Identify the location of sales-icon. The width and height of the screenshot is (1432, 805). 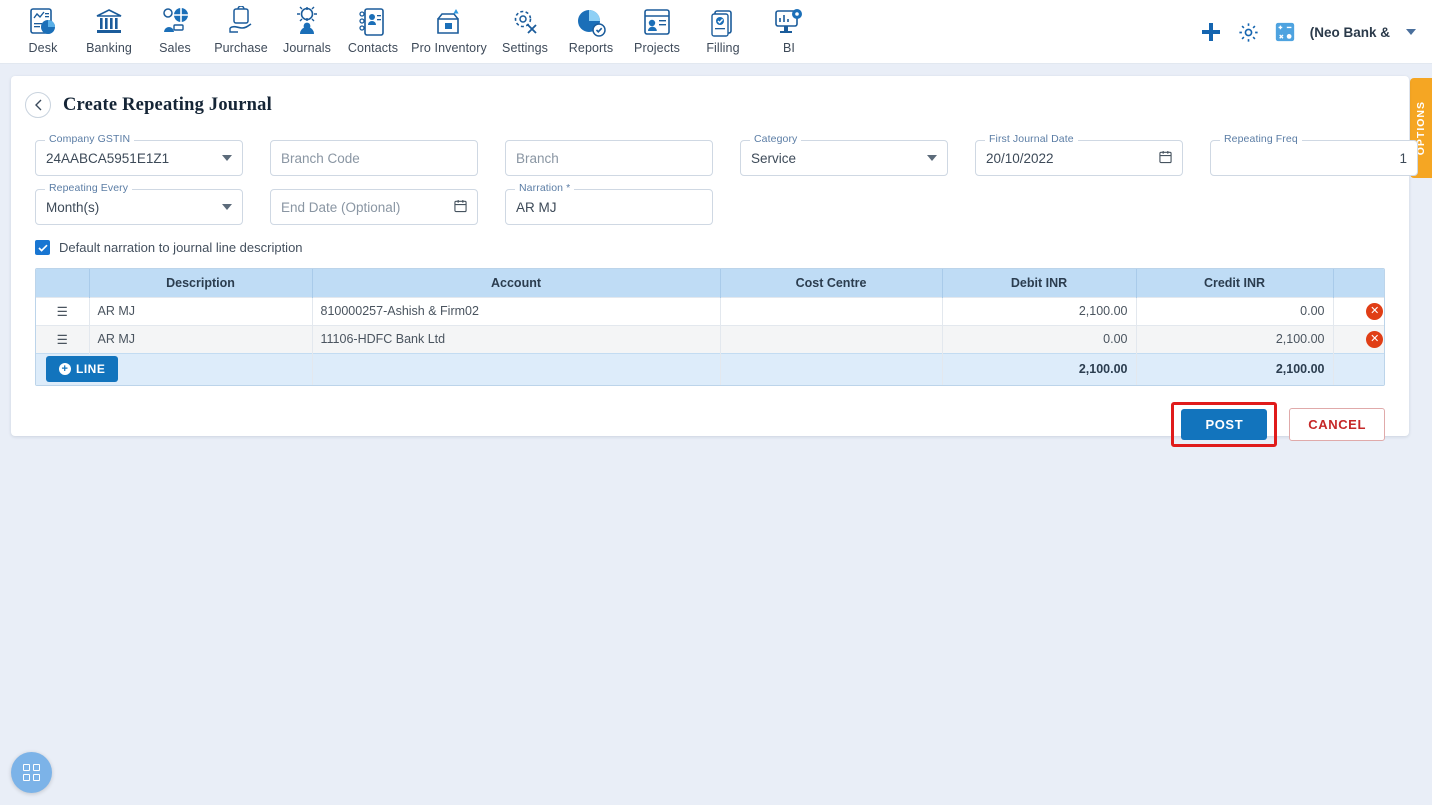
(175, 20).